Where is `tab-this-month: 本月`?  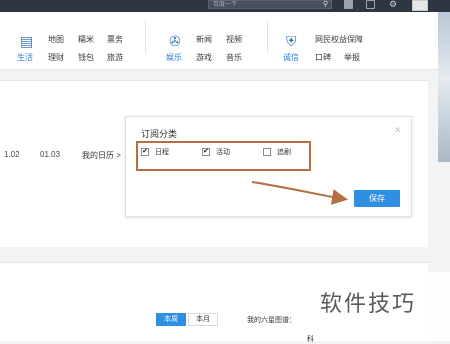 tab-this-month: 本月 is located at coordinates (203, 319).